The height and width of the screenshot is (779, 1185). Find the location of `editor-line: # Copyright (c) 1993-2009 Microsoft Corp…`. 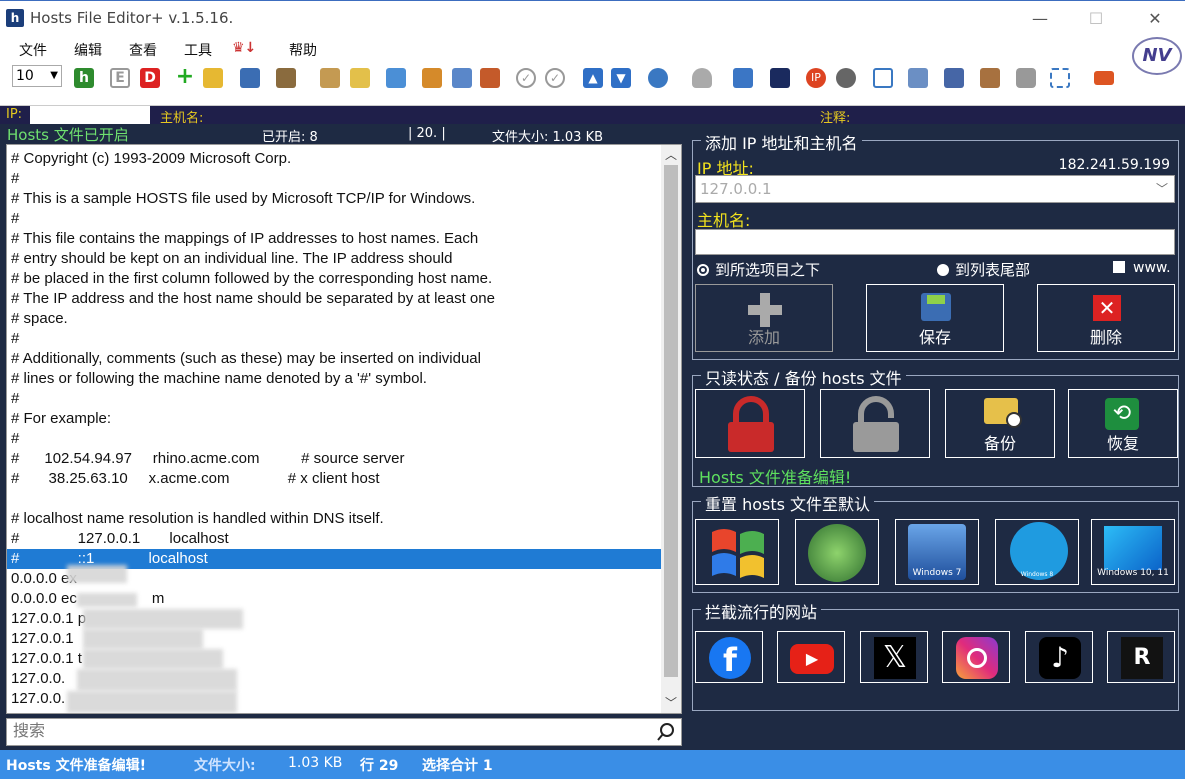

editor-line: # Copyright (c) 1993-2009 Microsoft Corp… is located at coordinates (335, 159).